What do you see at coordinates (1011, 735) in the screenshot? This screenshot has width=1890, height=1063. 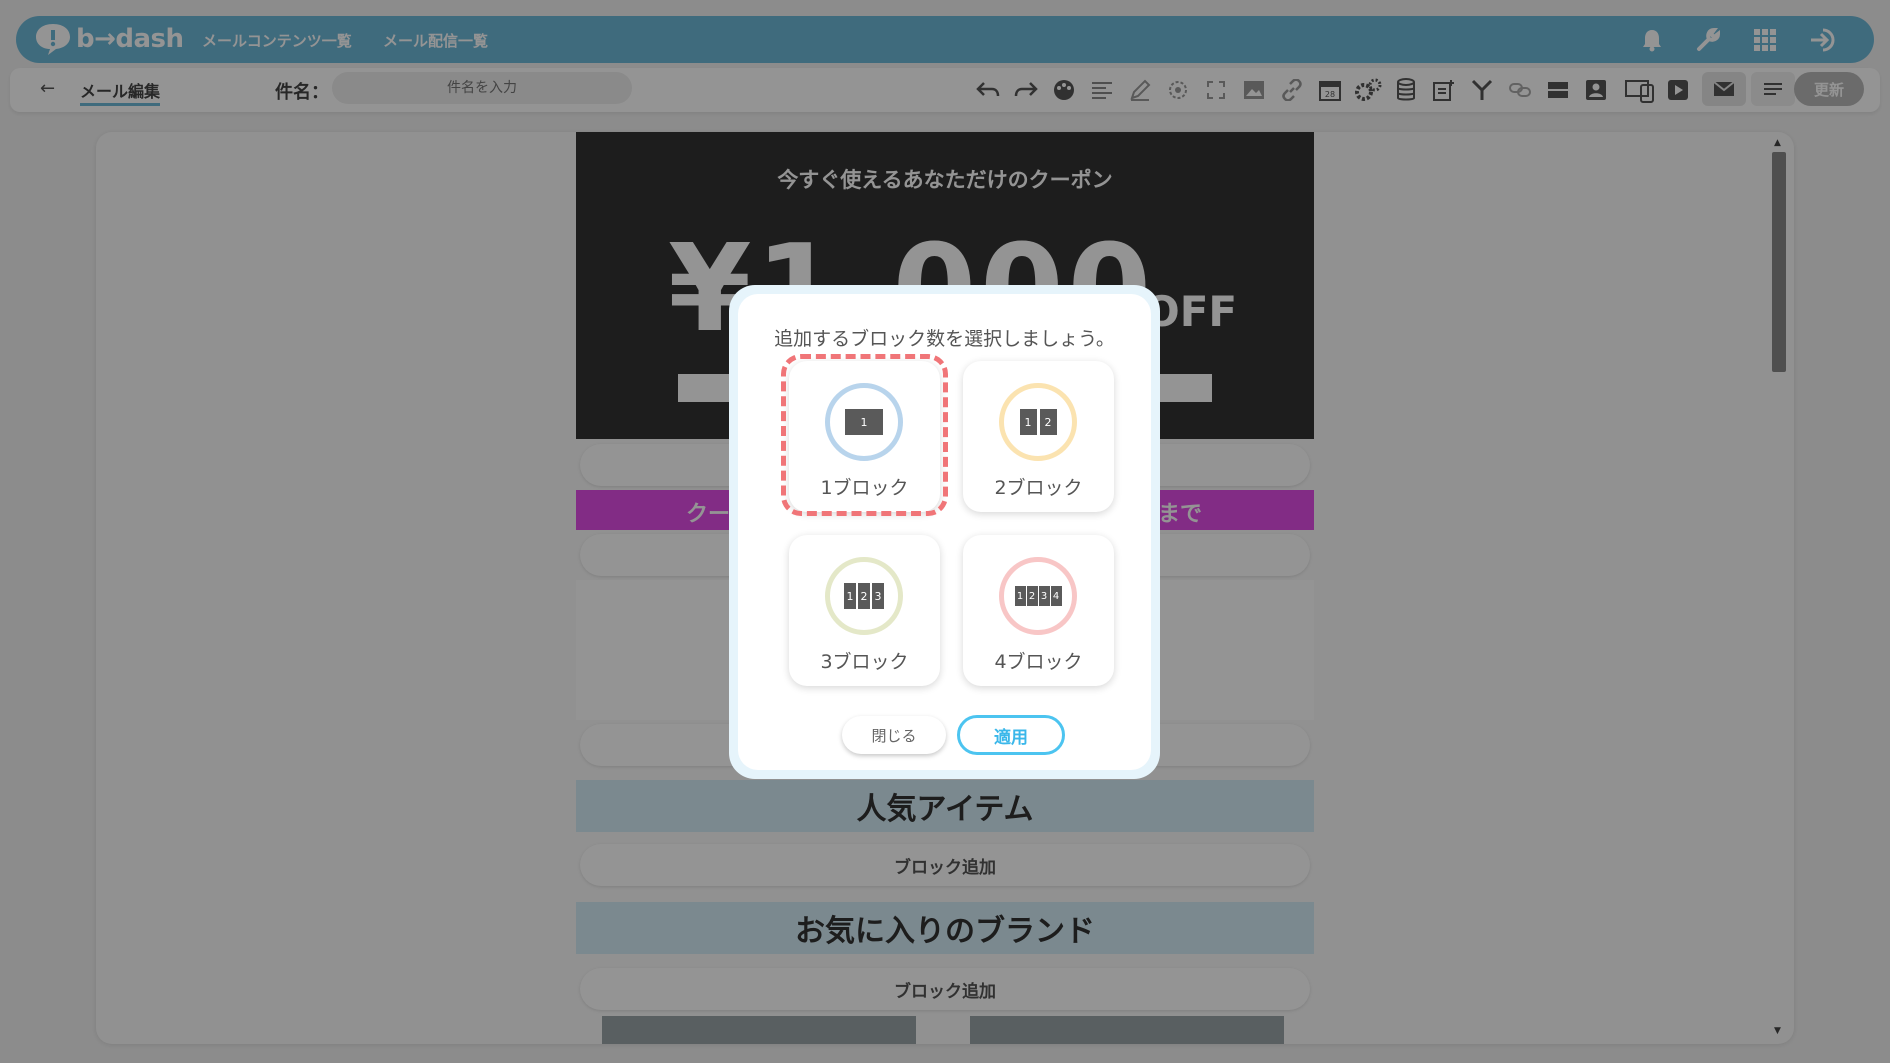 I see `apply-button: 適用` at bounding box center [1011, 735].